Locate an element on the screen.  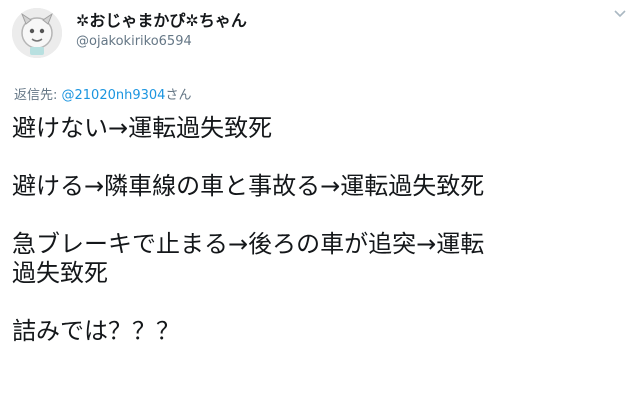
reply-suffix: さん is located at coordinates (178, 95).